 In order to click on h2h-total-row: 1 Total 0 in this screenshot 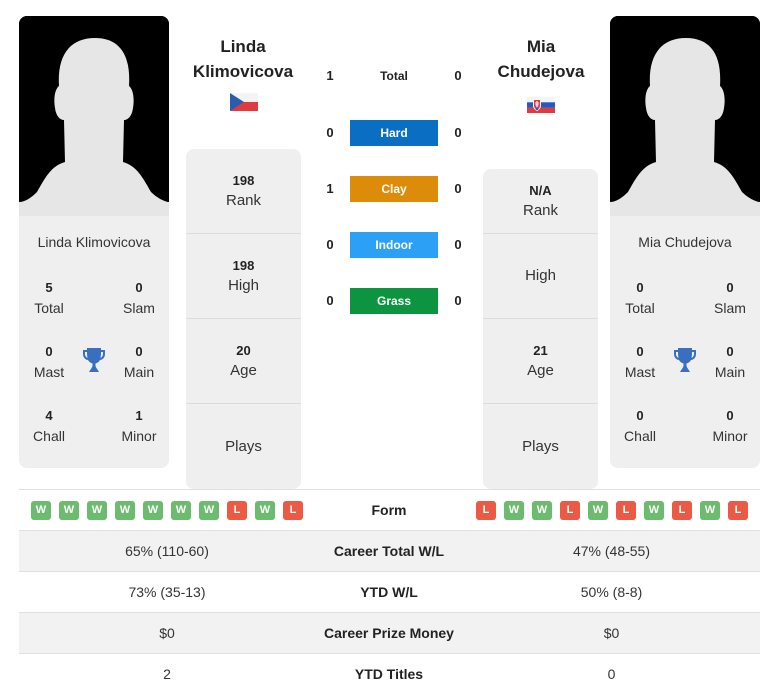, I will do `click(395, 76)`.